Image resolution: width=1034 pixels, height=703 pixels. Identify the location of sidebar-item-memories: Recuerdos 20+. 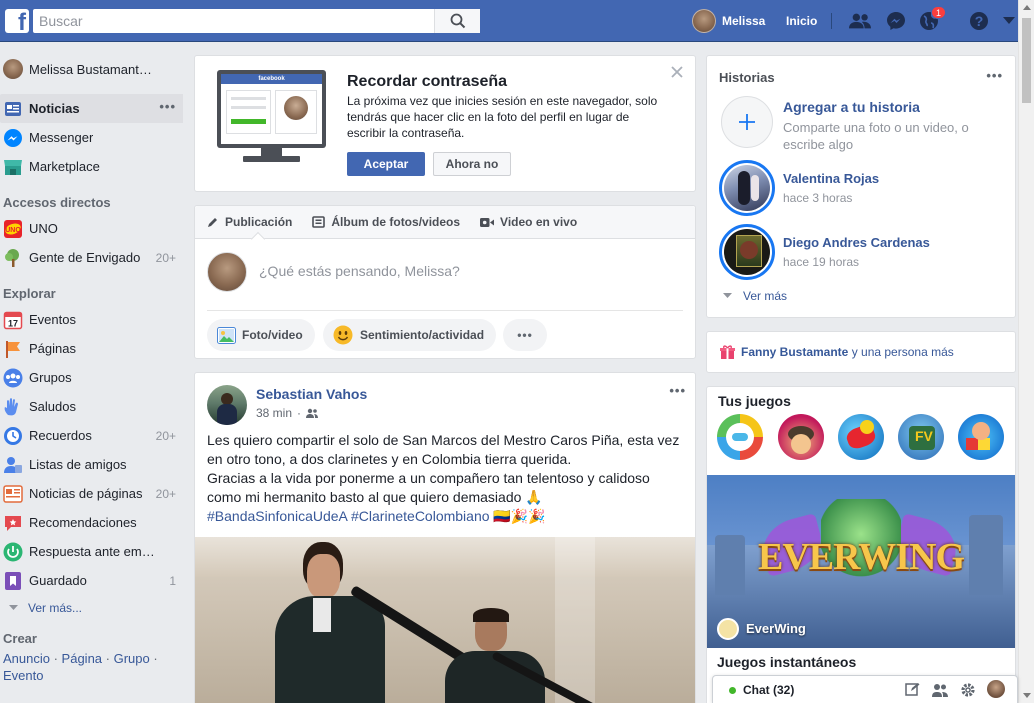
(92, 435).